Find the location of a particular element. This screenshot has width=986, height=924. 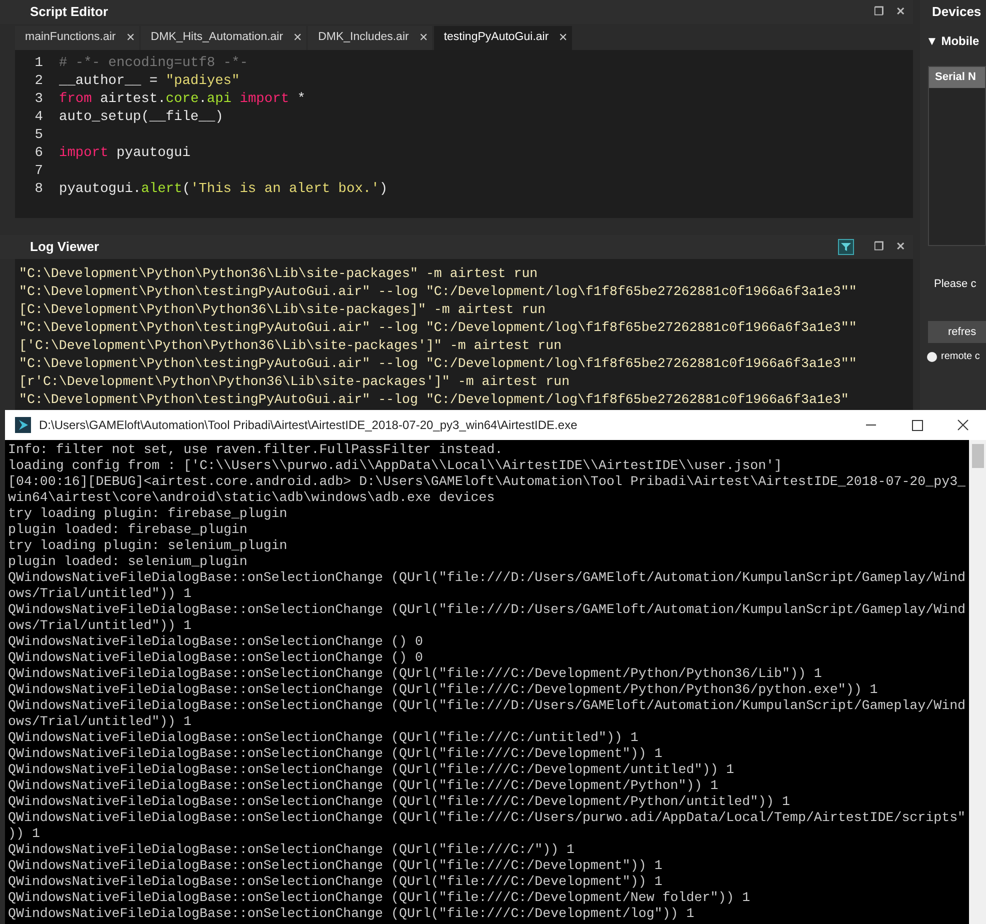

console-line: QWindowsNativeFileDialogBase::onSelectionChange (QUrl("file:///C:/Development/log")) 1 is located at coordinates (352, 914).